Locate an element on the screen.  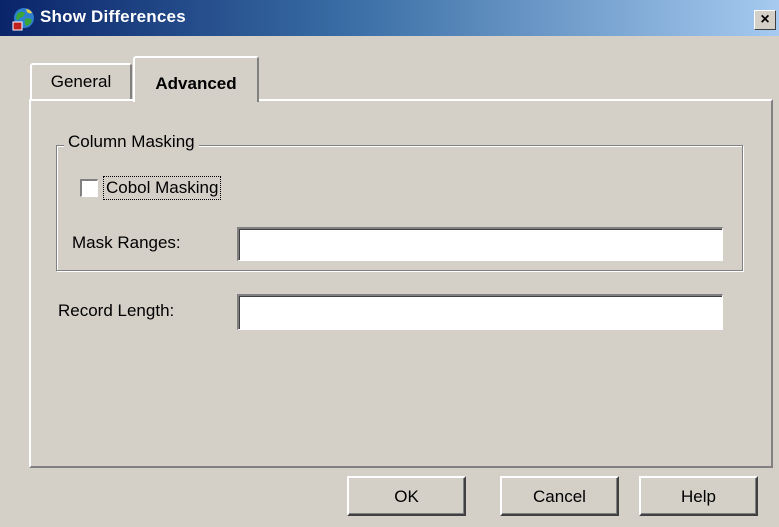
cobol-masking-label: Cobol Masking is located at coordinates (162, 188).